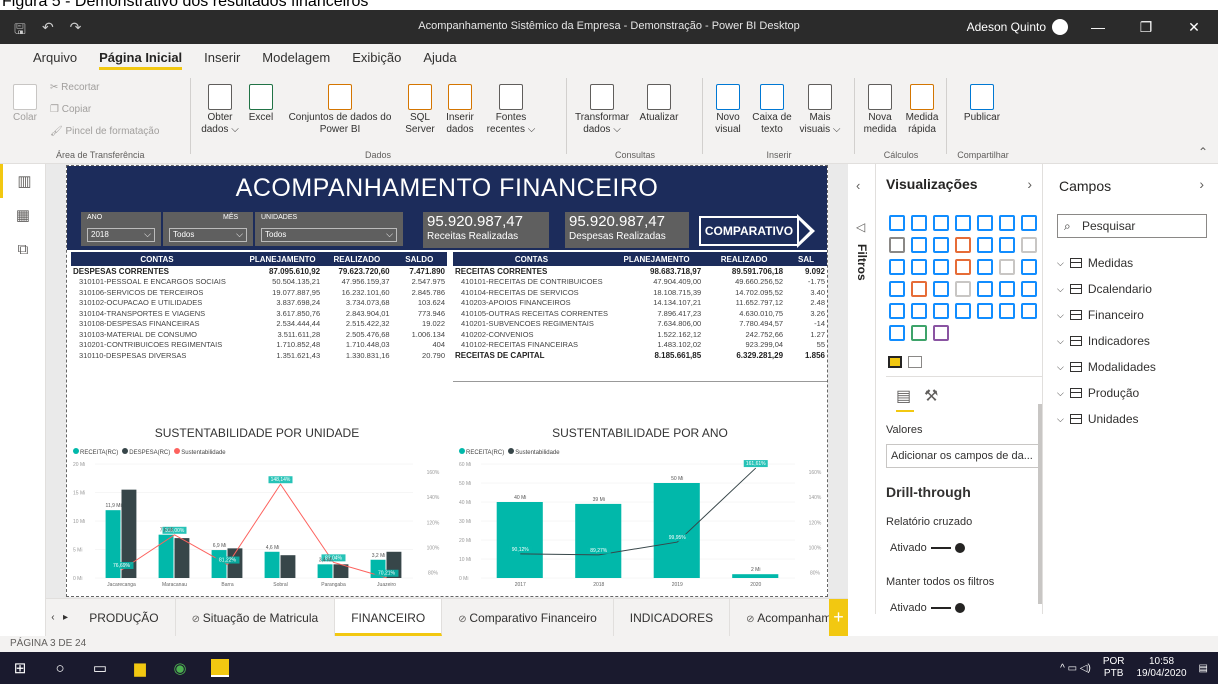 Image resolution: width=1218 pixels, height=684 pixels. Describe the element at coordinates (1203, 668) in the screenshot. I see `notifications-icon: ▤` at that location.